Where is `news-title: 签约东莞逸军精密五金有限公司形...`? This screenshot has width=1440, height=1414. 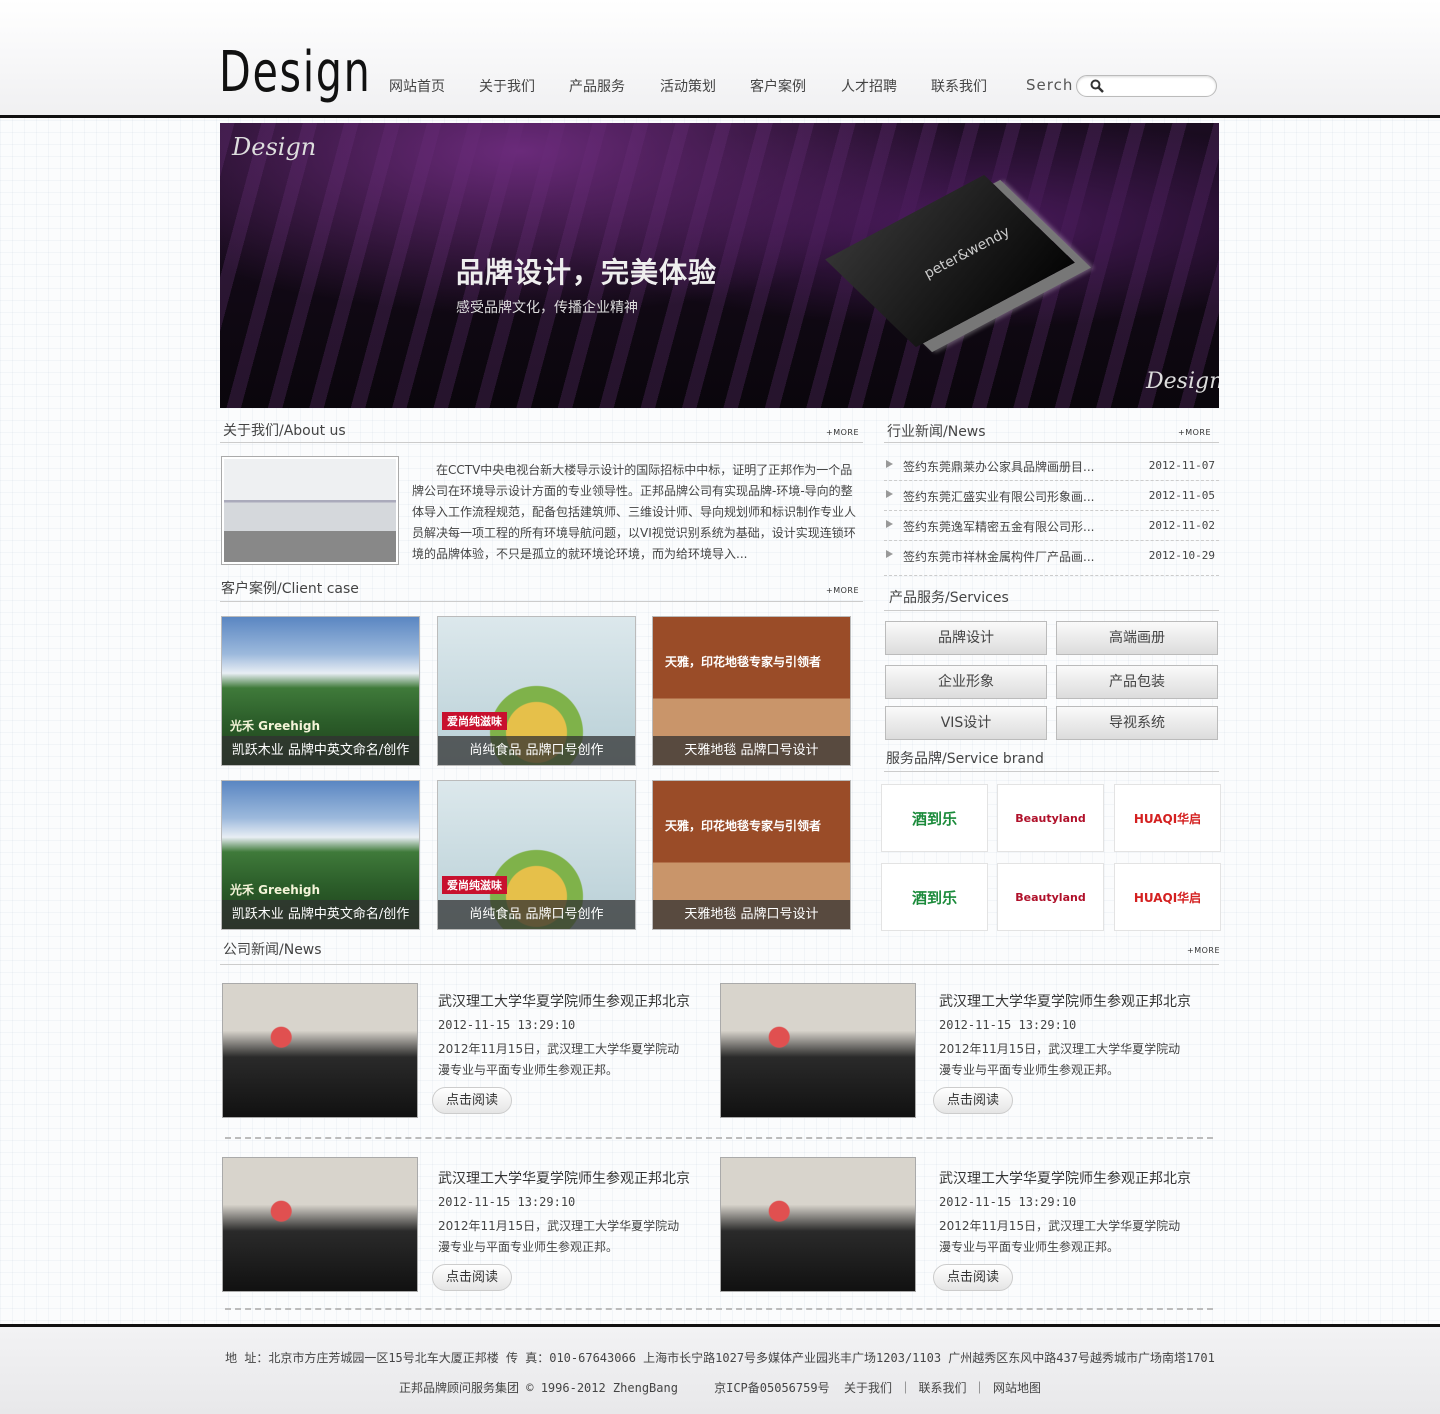 news-title: 签约东莞逸军精密五金有限公司形... is located at coordinates (998, 526).